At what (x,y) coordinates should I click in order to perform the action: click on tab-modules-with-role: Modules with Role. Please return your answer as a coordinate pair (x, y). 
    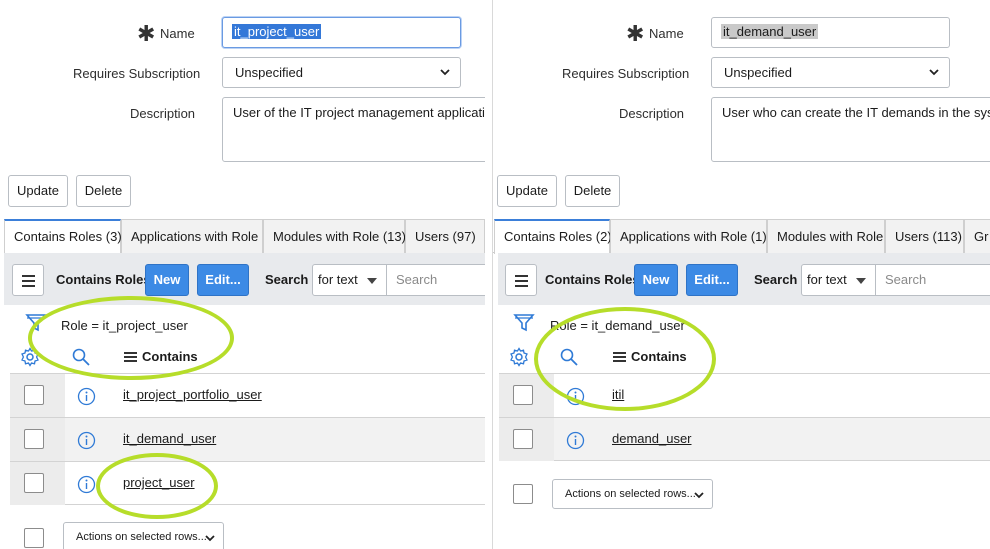
    Looking at the image, I should click on (826, 236).